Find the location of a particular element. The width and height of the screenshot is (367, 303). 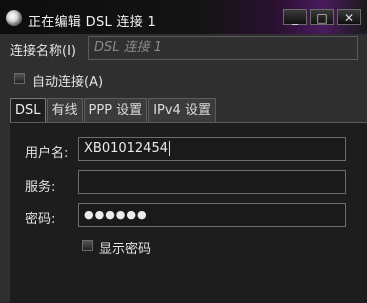

password-input: ●●●●●● is located at coordinates (212, 215).